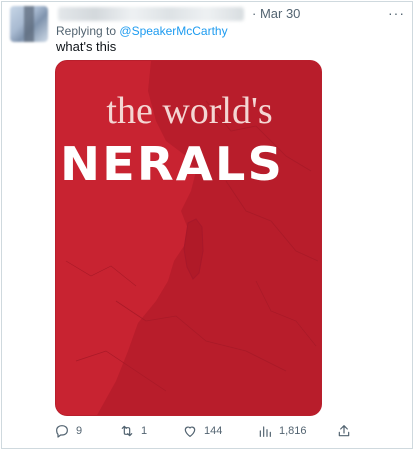 The width and height of the screenshot is (414, 450). I want to click on ellipsis-icon: ···, so click(396, 13).